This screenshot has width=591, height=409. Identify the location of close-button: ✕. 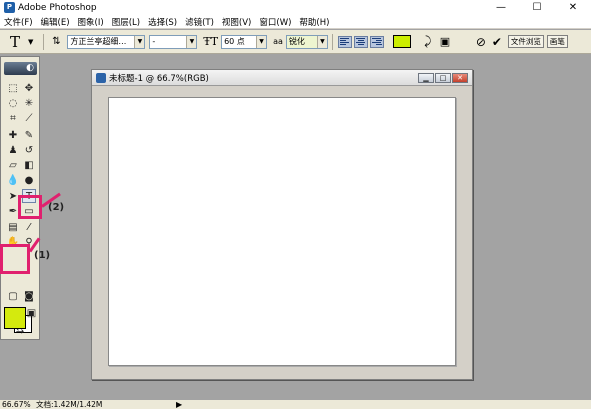
(573, 7).